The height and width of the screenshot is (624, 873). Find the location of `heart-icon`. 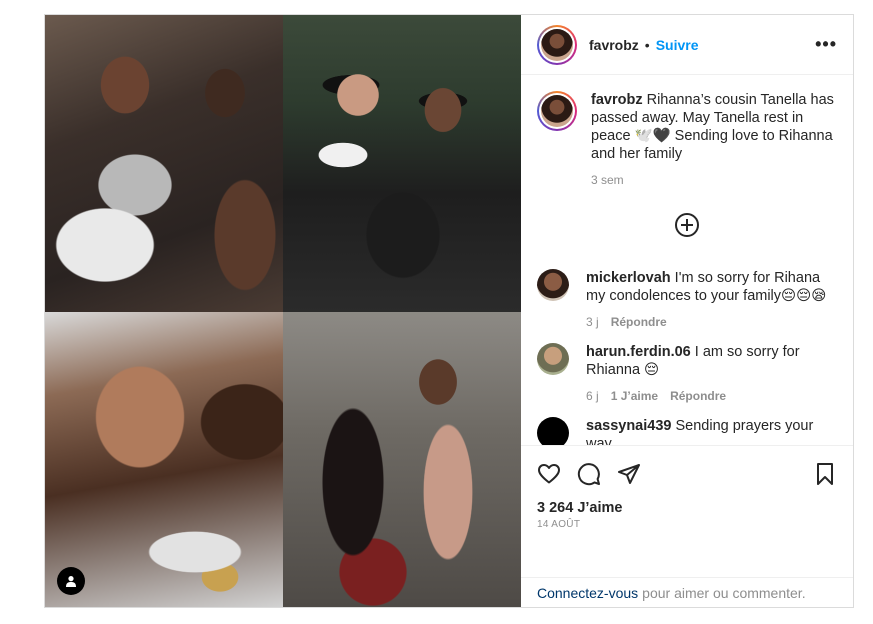

heart-icon is located at coordinates (549, 474).